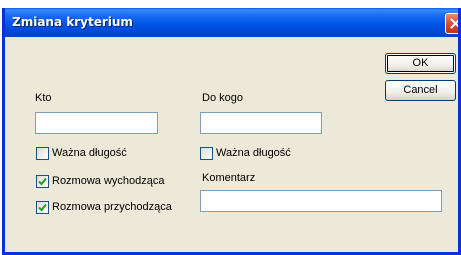 This screenshot has width=461, height=255. I want to click on rozmowa-przychodzaca-checkbox, so click(42, 207).